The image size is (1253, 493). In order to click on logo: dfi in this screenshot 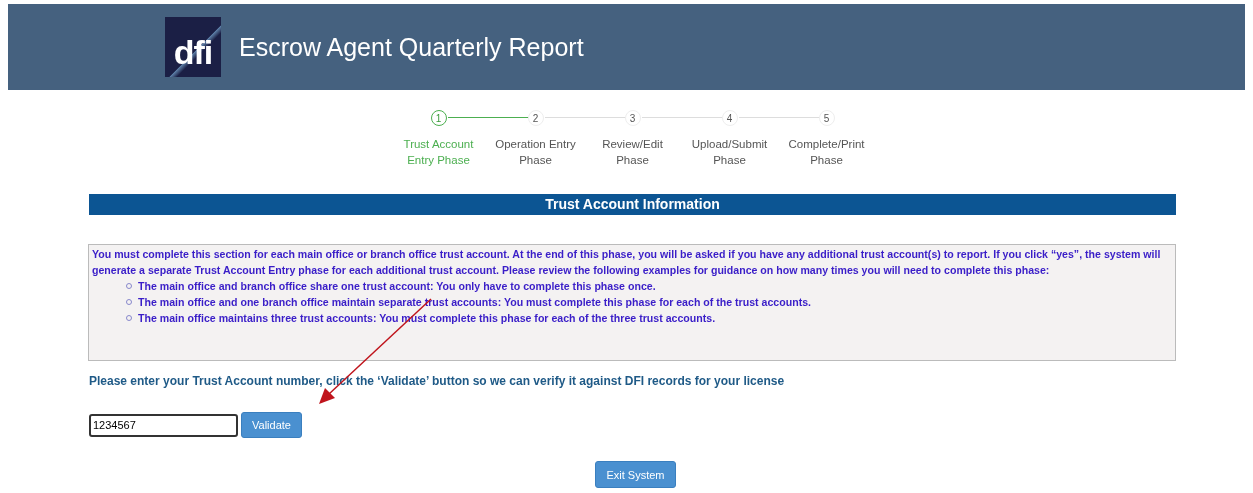, I will do `click(193, 47)`.